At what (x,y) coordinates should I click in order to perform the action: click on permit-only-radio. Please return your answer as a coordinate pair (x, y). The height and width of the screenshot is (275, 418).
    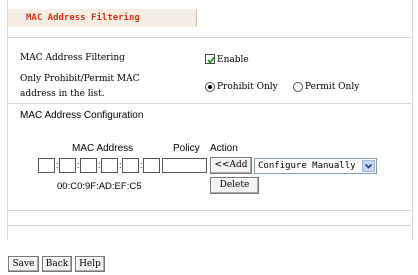
    Looking at the image, I should click on (298, 87).